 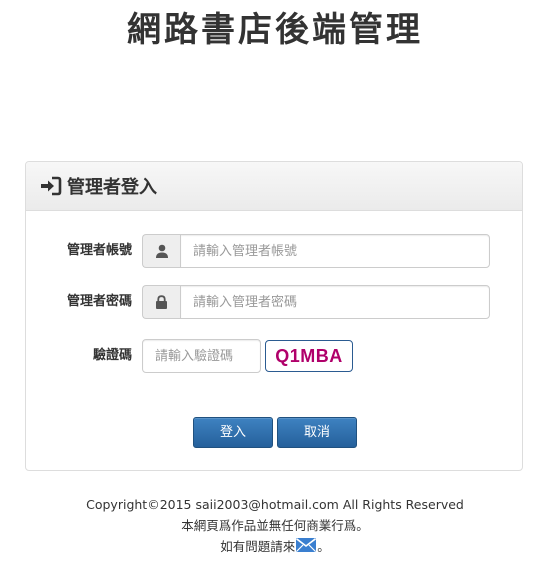 What do you see at coordinates (161, 251) in the screenshot?
I see `user-icon` at bounding box center [161, 251].